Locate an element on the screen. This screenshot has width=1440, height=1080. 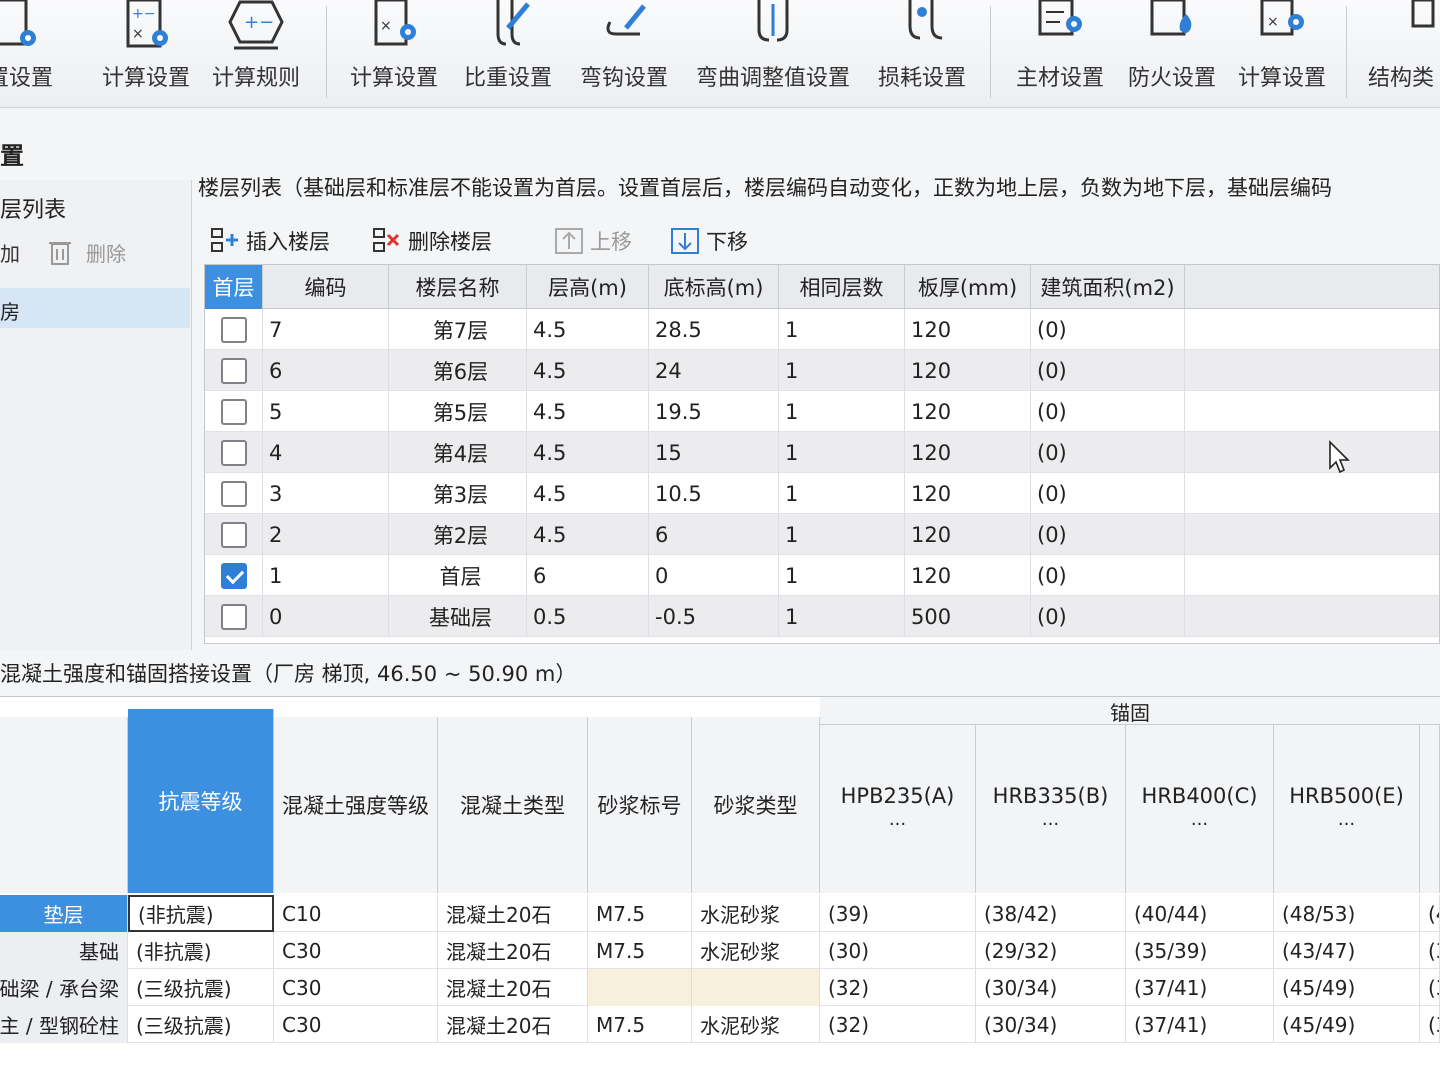
cell-code: 4 is located at coordinates (326, 452).